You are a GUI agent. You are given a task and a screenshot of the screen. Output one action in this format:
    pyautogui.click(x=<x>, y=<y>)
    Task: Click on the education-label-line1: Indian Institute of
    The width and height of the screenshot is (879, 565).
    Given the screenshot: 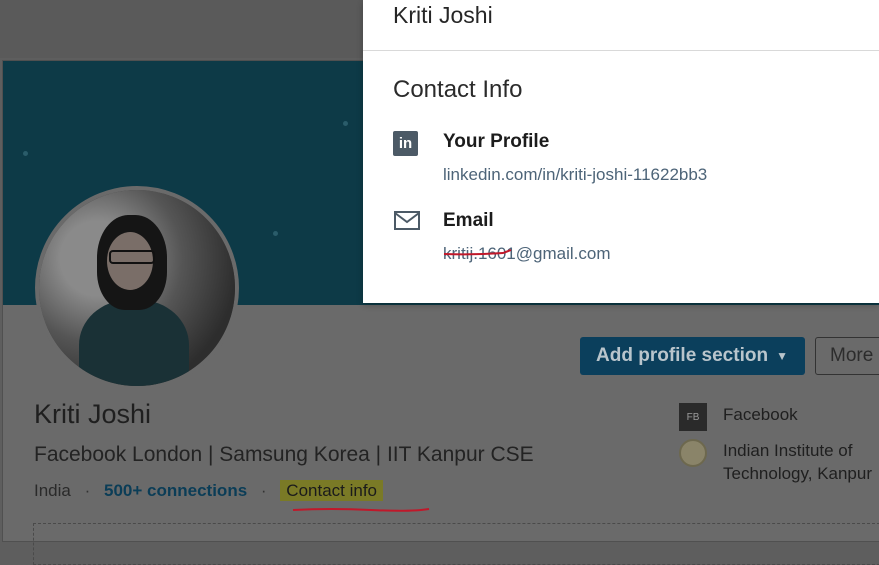 What is the action you would take?
    pyautogui.click(x=788, y=450)
    